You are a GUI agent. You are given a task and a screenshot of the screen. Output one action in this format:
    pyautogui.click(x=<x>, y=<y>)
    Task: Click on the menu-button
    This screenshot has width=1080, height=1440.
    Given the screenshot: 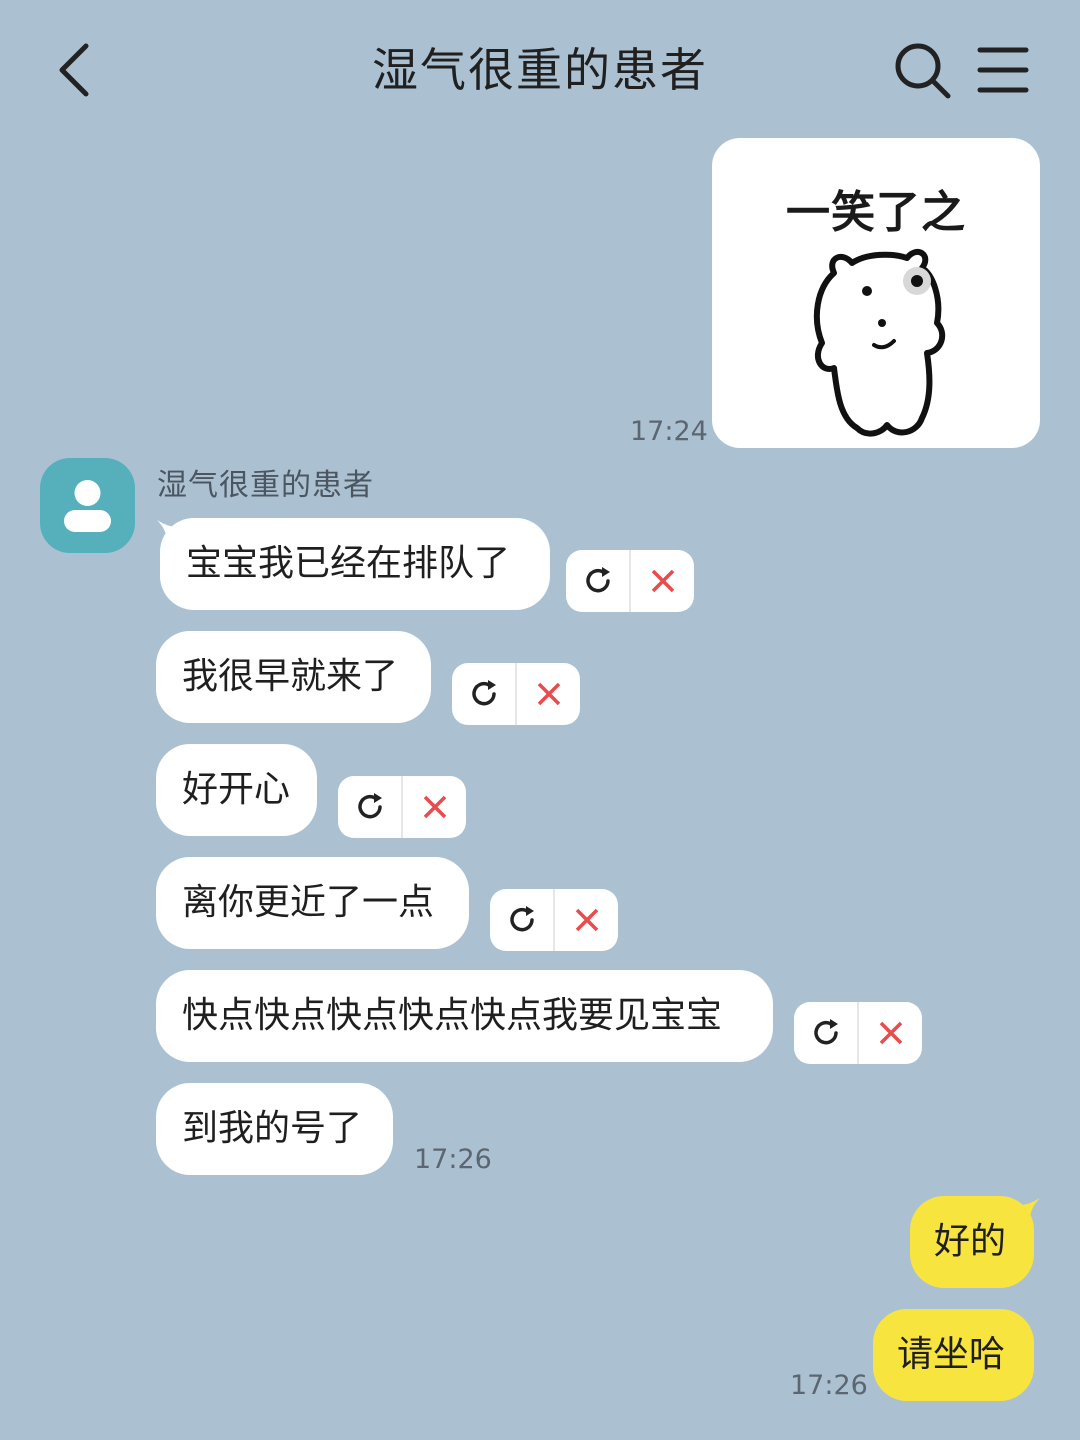 What is the action you would take?
    pyautogui.click(x=1003, y=71)
    